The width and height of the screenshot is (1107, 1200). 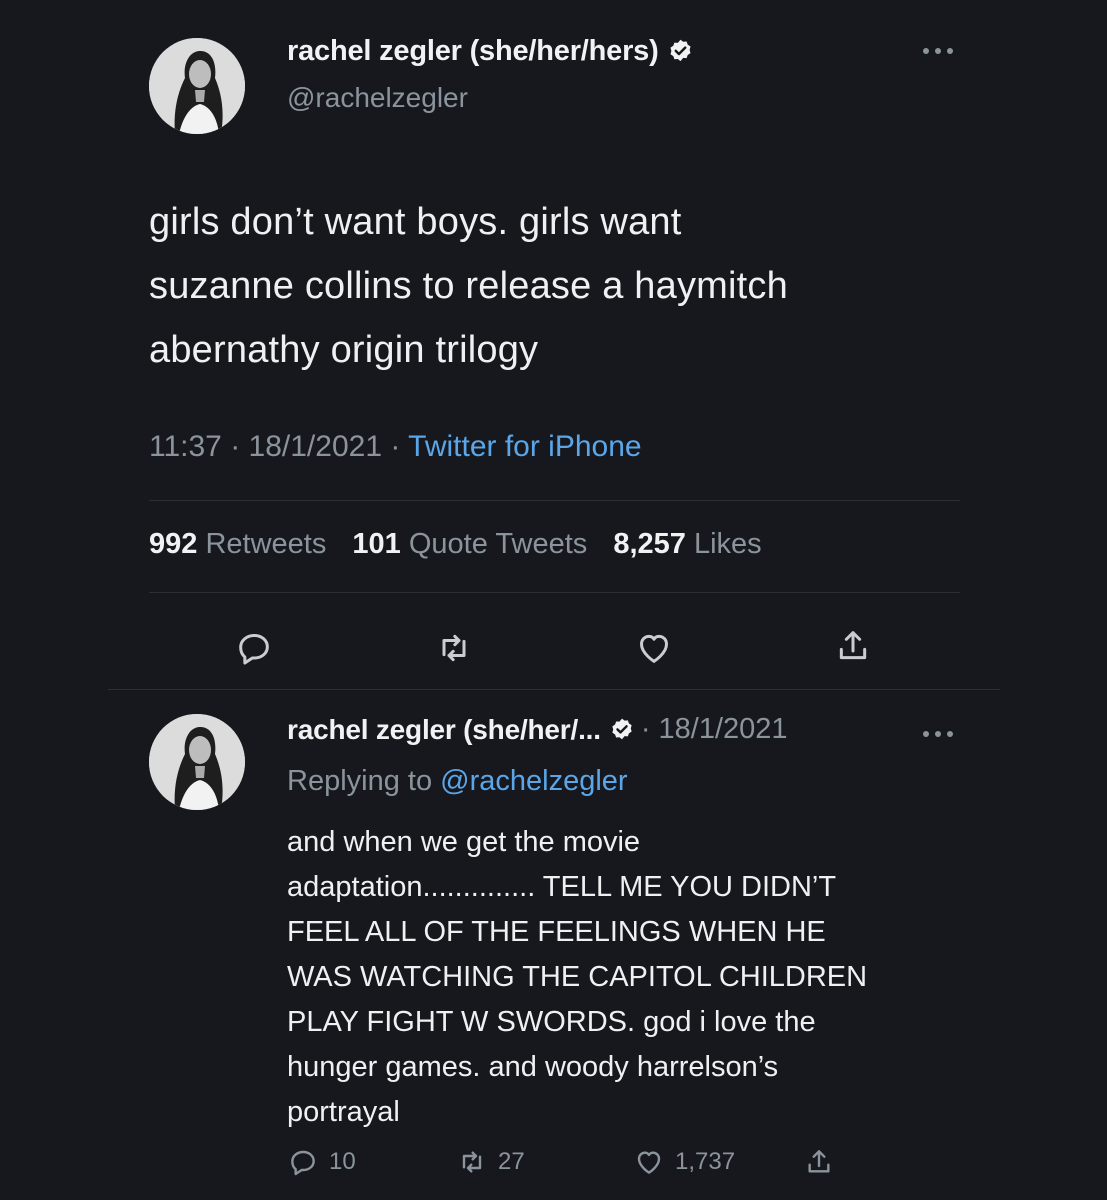 I want to click on quote-tweets-stat: 101 Quote Tweets, so click(x=469, y=544).